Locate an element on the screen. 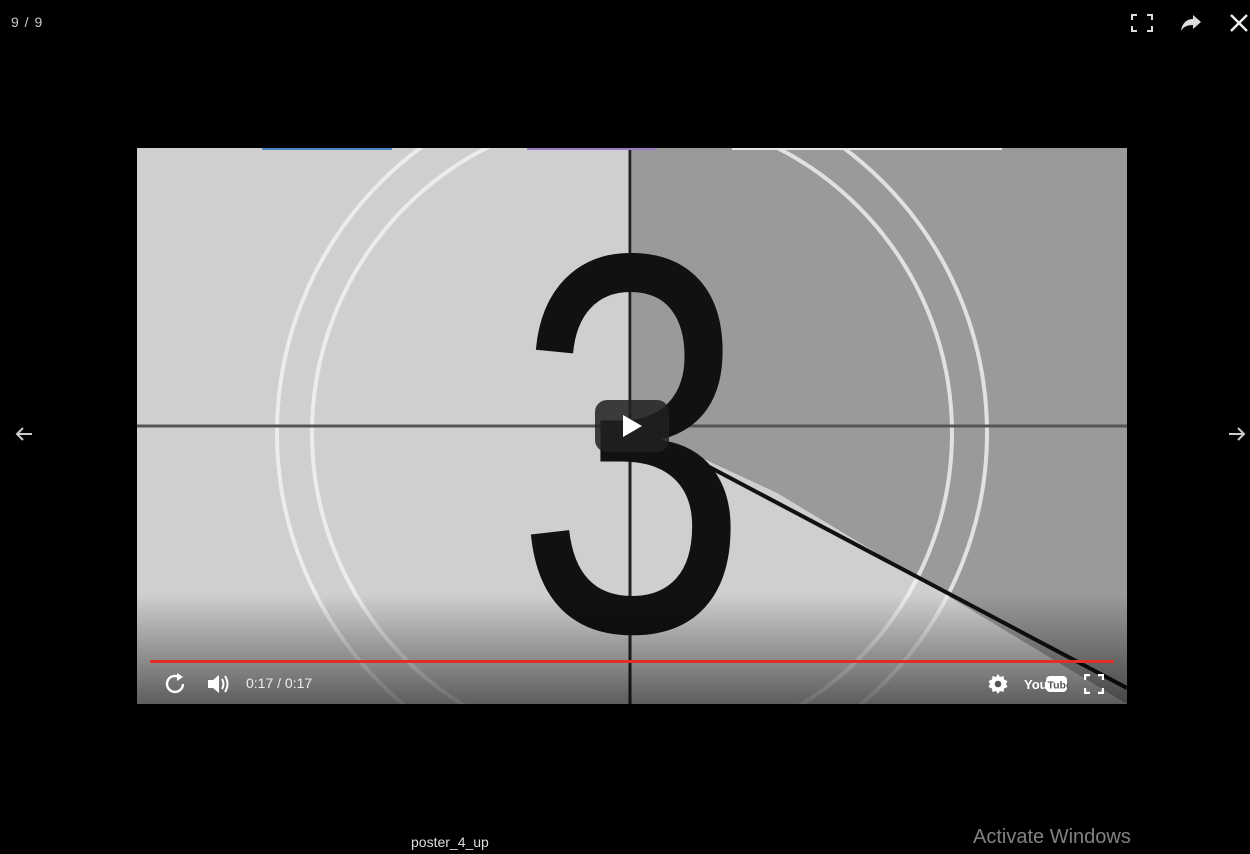 The height and width of the screenshot is (854, 1250). activate-windows-watermark: Activate Windows is located at coordinates (1052, 837).